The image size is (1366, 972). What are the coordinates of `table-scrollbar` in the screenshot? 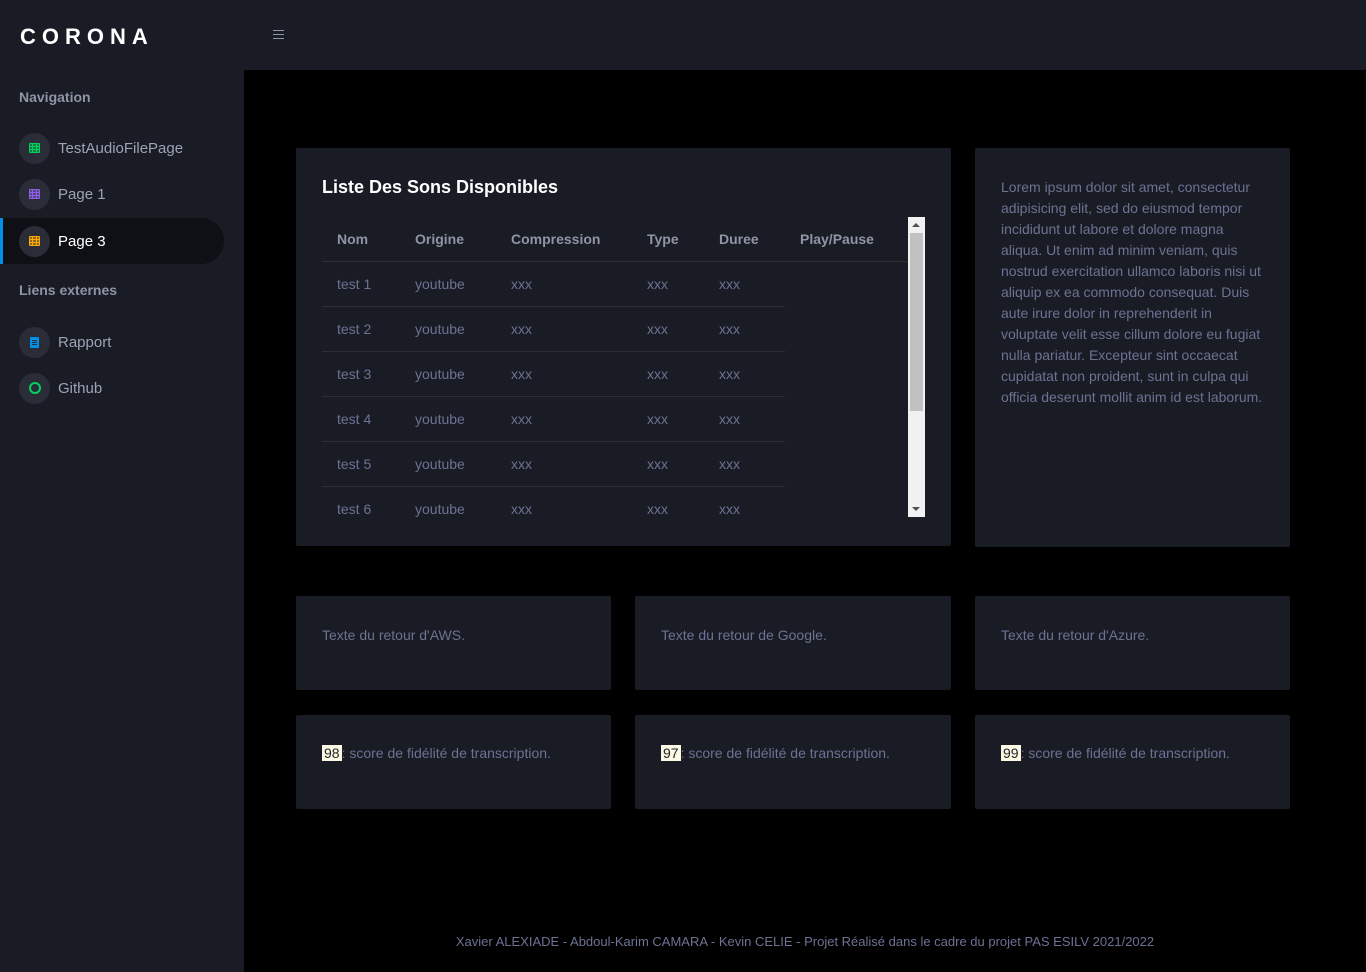 It's located at (916, 367).